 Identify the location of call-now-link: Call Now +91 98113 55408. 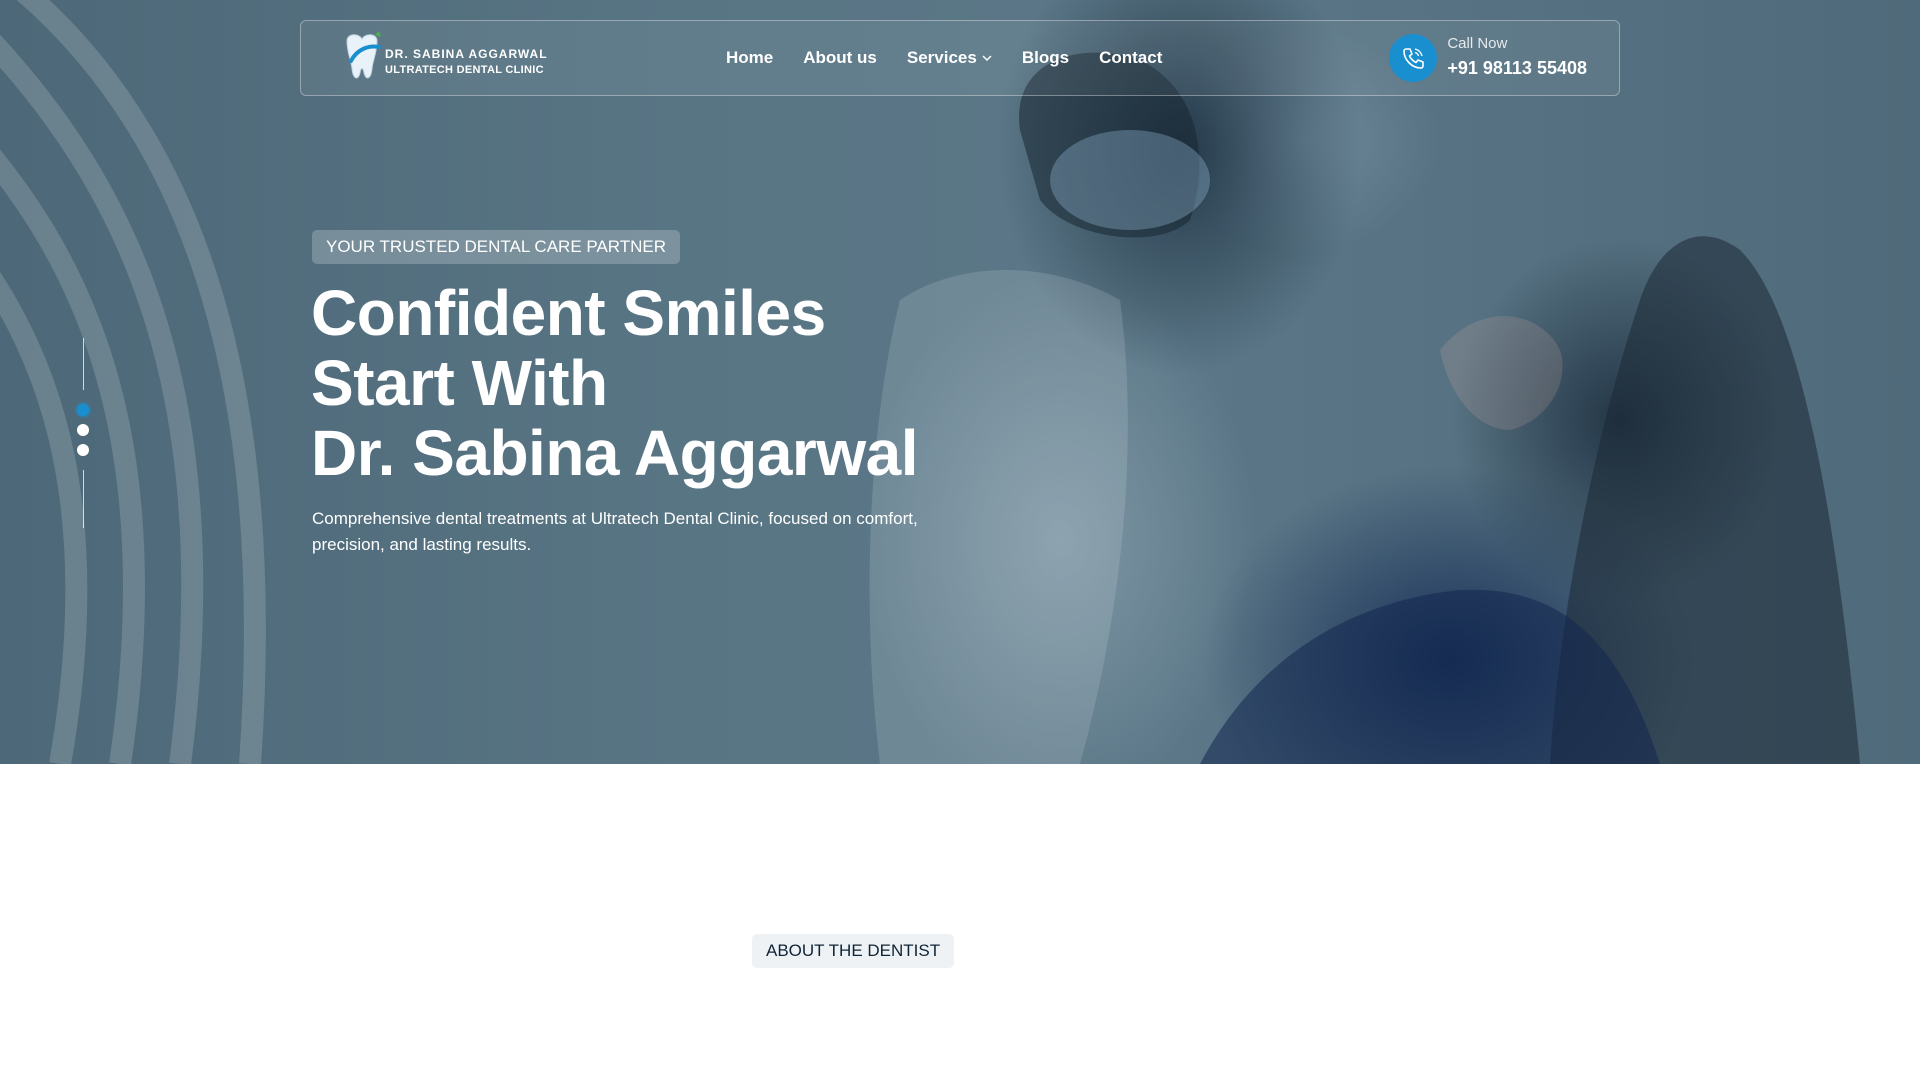
(1488, 58).